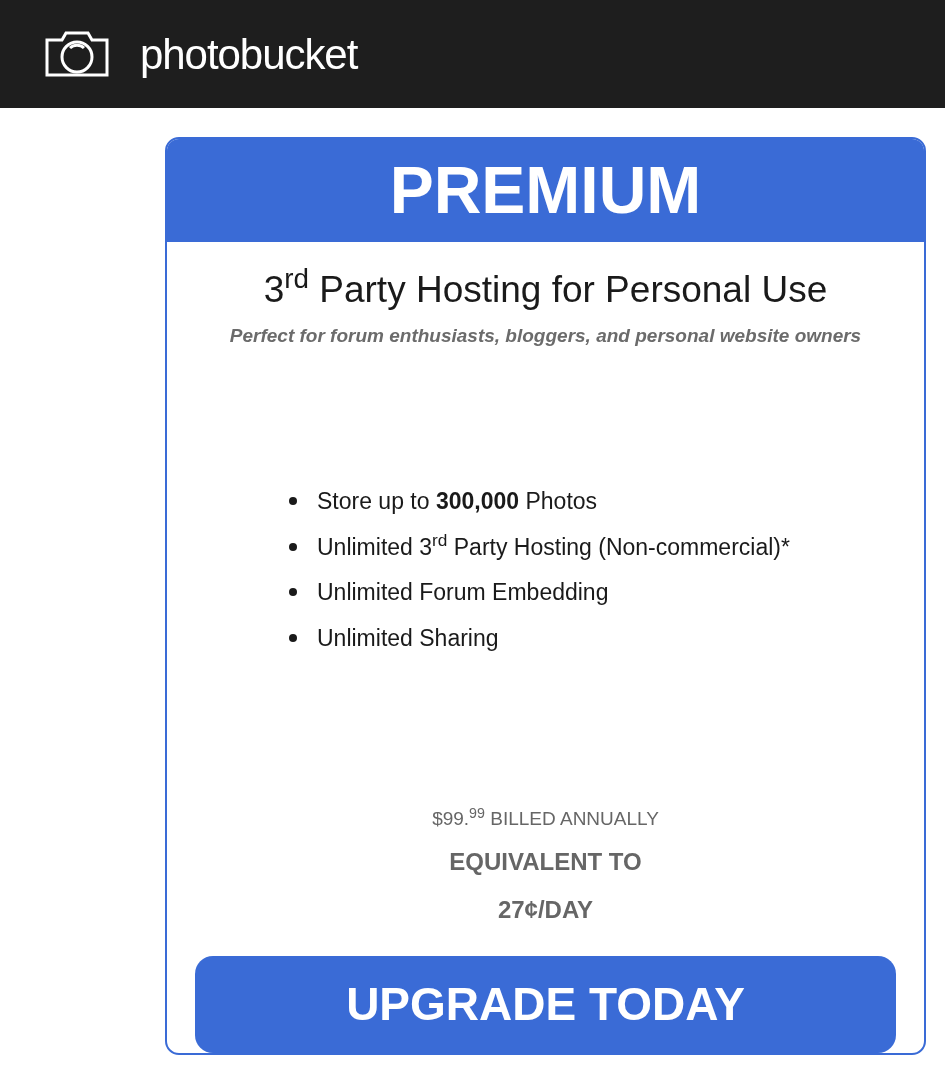  I want to click on feature-text: Unlimited Sharing, so click(408, 638).